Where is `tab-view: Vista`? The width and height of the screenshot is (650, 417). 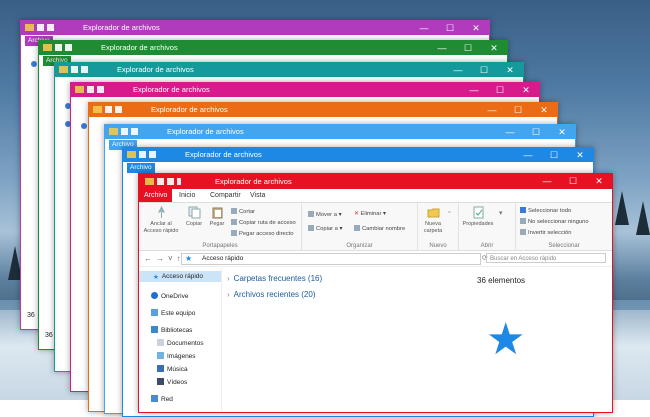
tab-view: Vista is located at coordinates (257, 195).